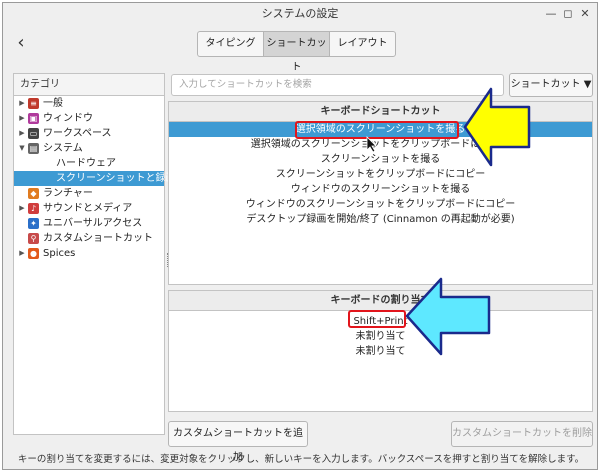 The height and width of the screenshot is (472, 600). I want to click on mouse-cursor-icon, so click(371, 144).